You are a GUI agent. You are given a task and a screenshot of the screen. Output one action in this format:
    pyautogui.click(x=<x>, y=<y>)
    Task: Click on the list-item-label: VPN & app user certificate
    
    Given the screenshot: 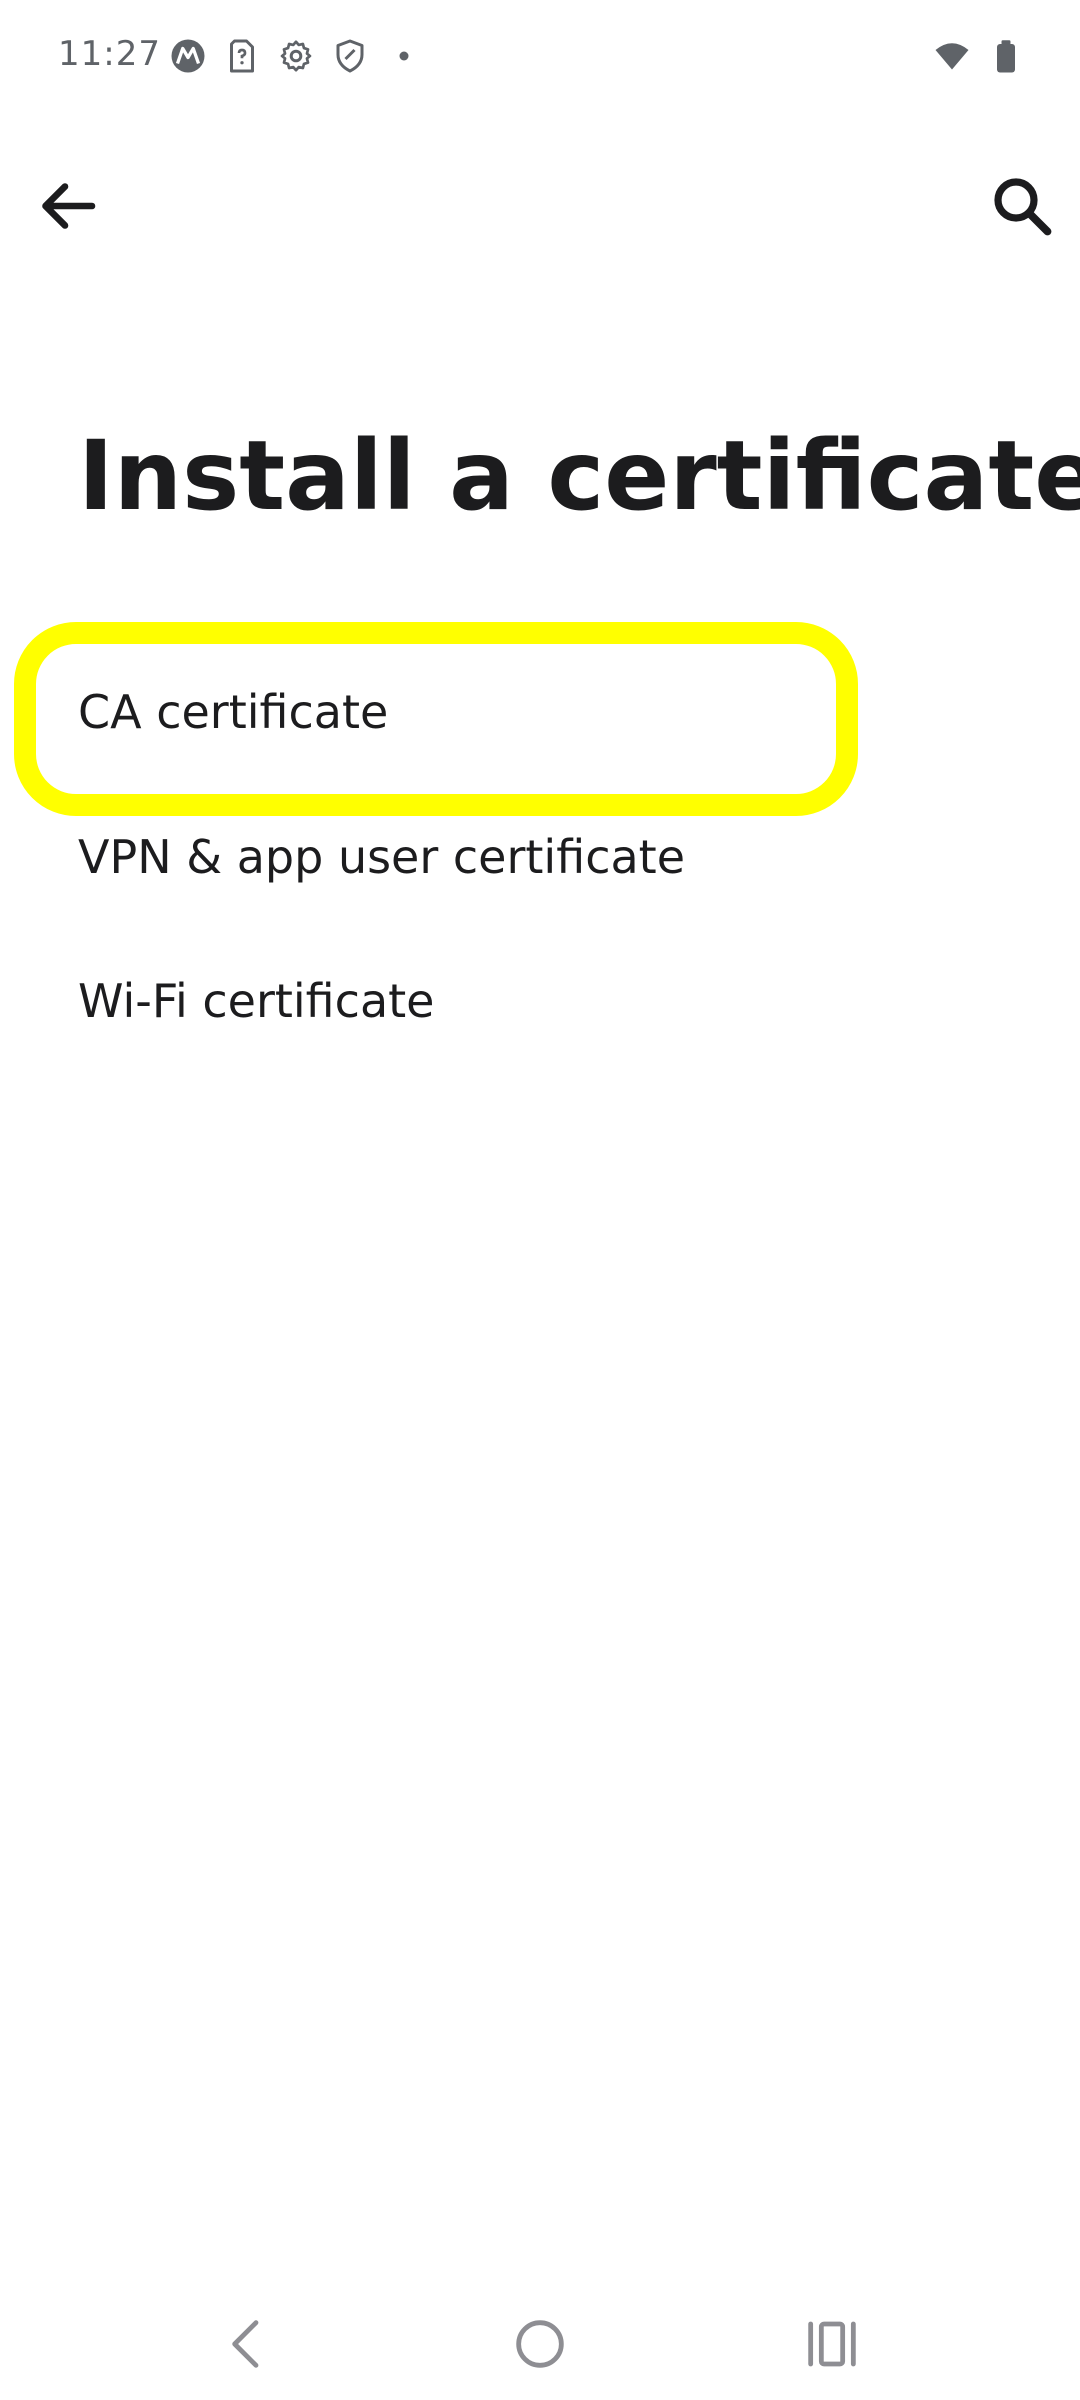 What is the action you would take?
    pyautogui.click(x=382, y=857)
    